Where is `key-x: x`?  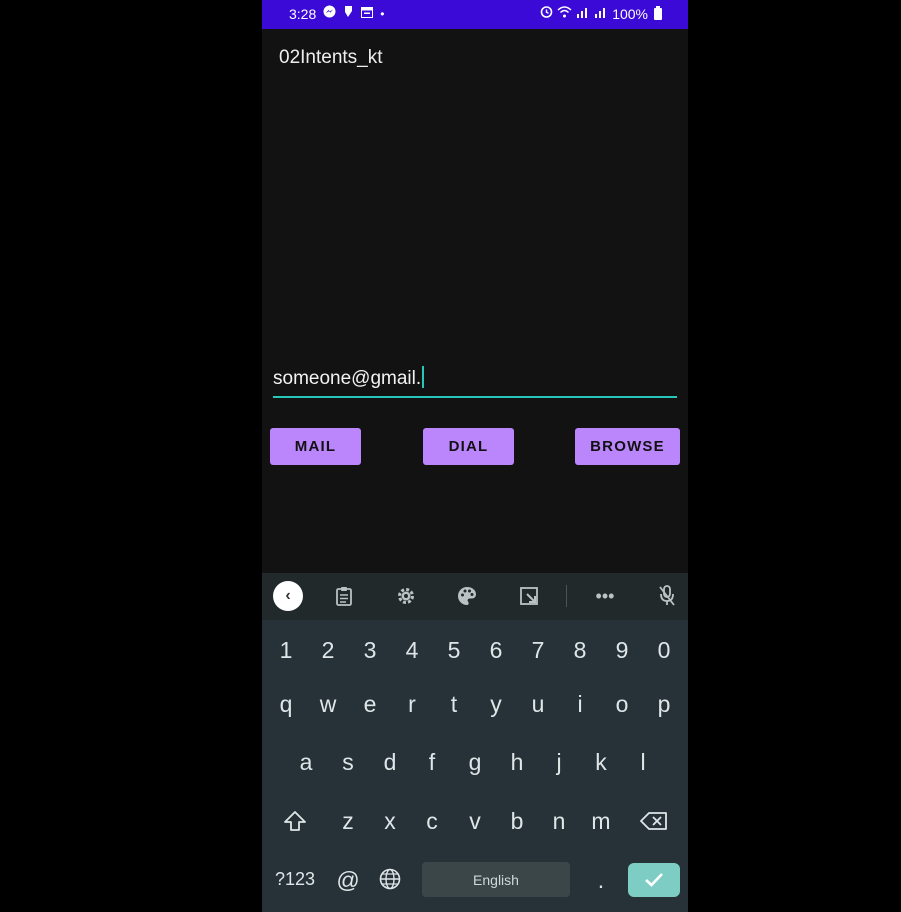 key-x: x is located at coordinates (390, 821).